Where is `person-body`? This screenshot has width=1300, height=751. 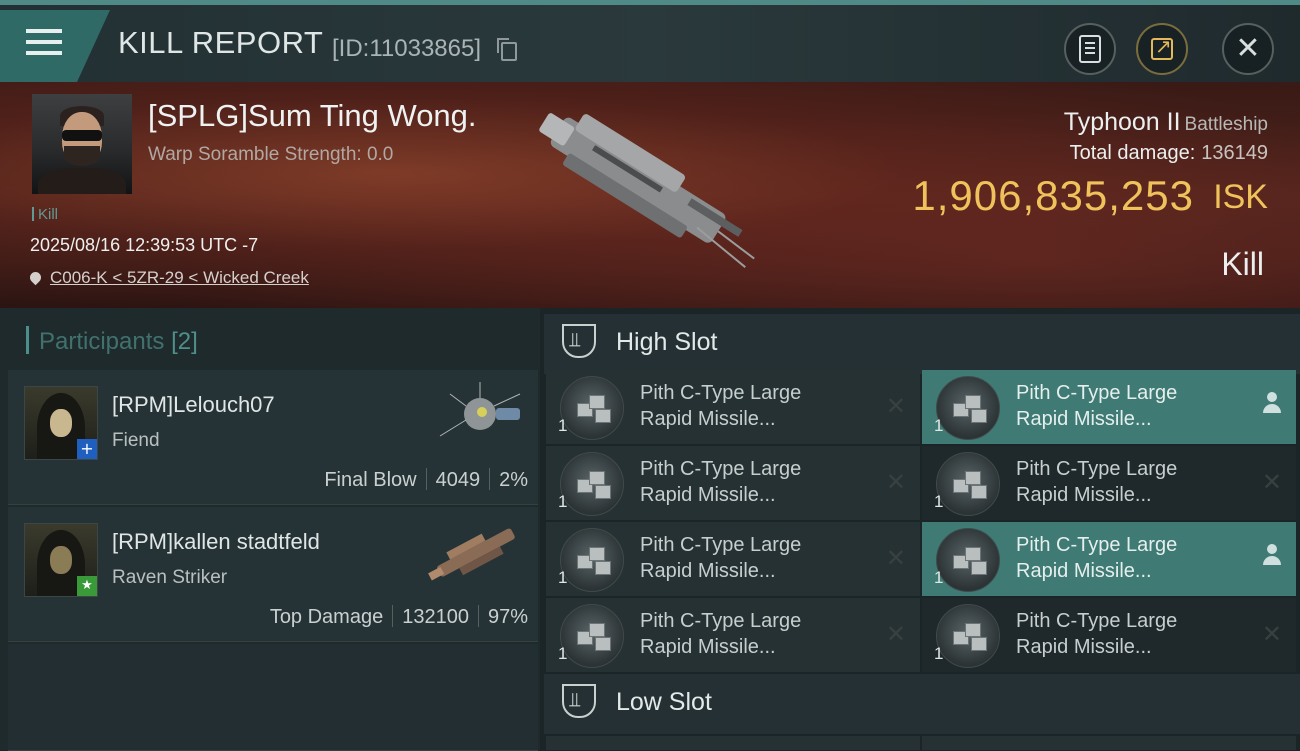 person-body is located at coordinates (1272, 408).